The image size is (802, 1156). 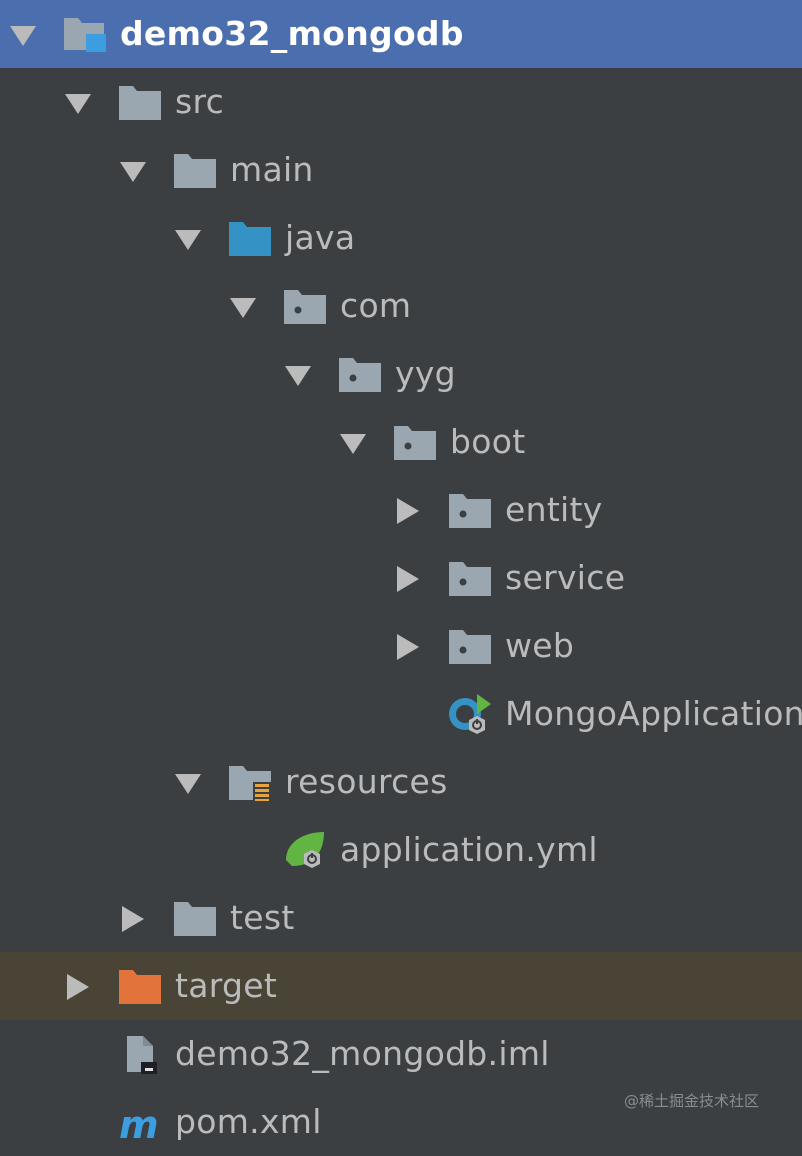 I want to click on tree-node: src, so click(x=401, y=102).